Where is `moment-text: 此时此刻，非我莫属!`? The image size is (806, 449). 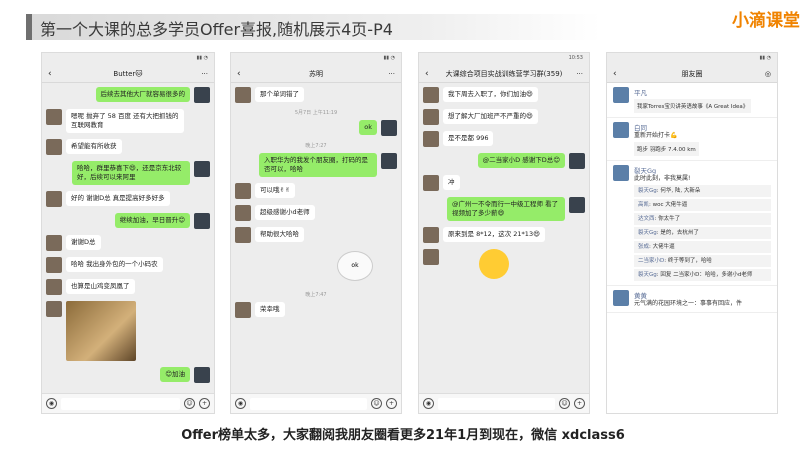
moment-text: 此时此刻，非我莫属! is located at coordinates (662, 178).